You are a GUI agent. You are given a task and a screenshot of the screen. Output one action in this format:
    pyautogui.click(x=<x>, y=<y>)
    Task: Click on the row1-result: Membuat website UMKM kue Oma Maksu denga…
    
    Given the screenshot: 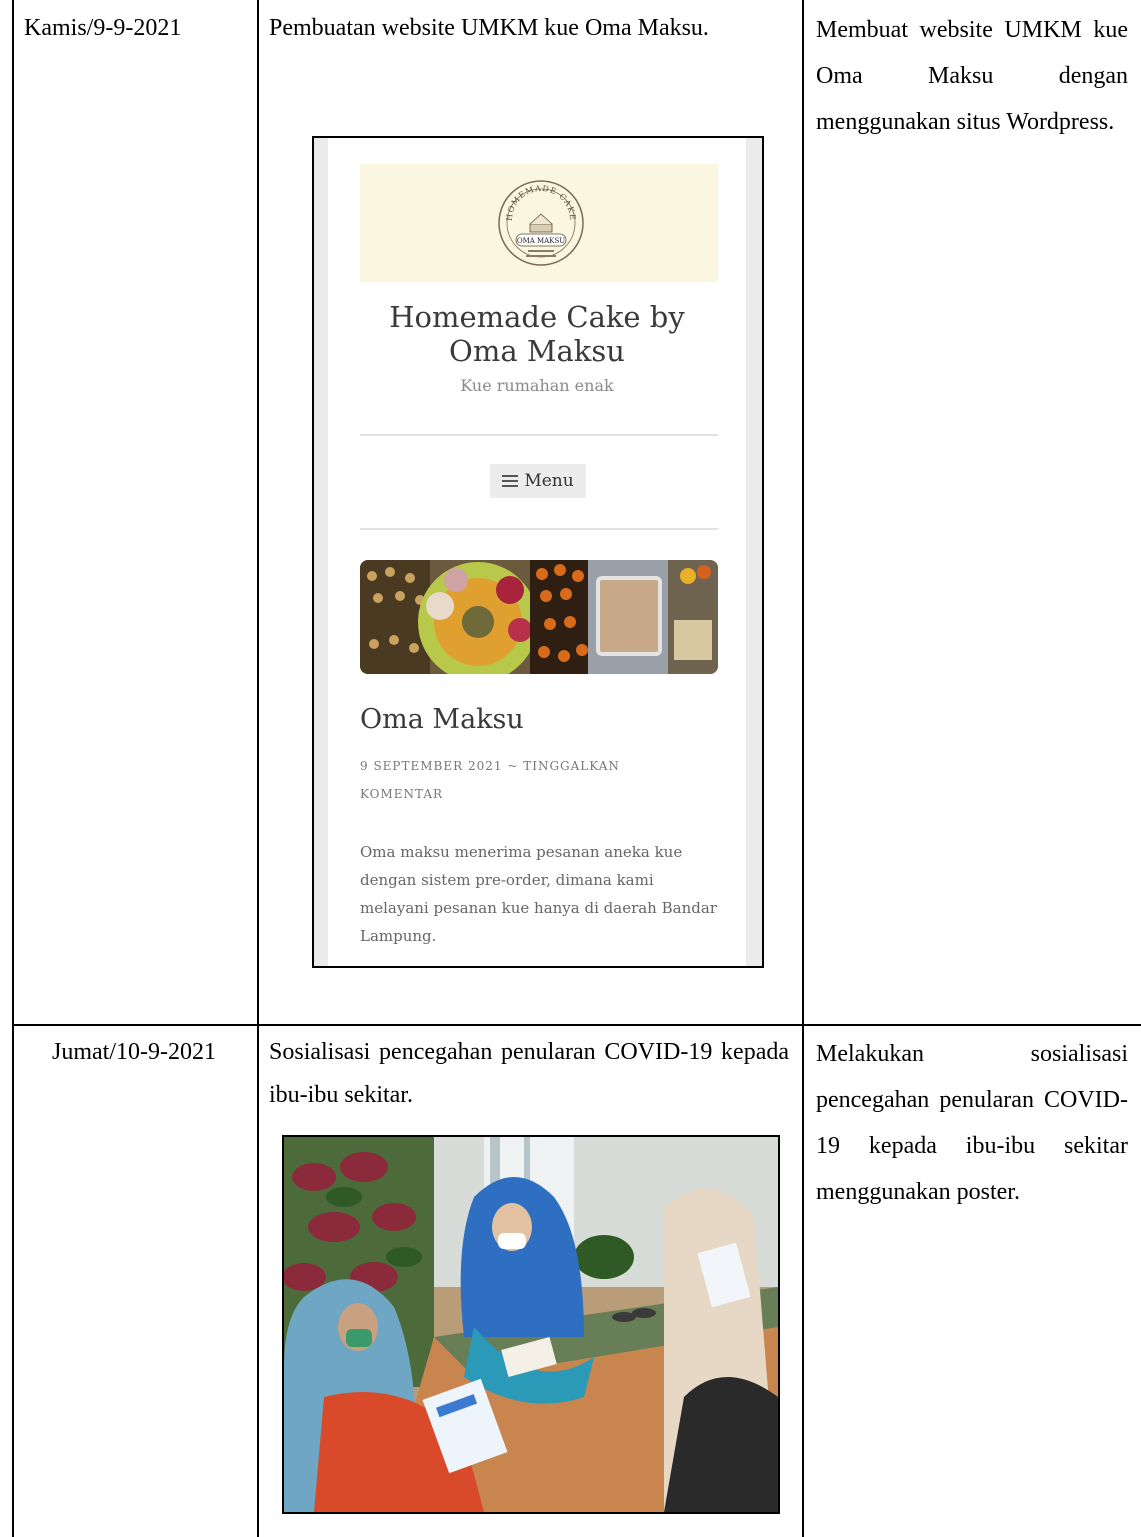 What is the action you would take?
    pyautogui.click(x=972, y=76)
    